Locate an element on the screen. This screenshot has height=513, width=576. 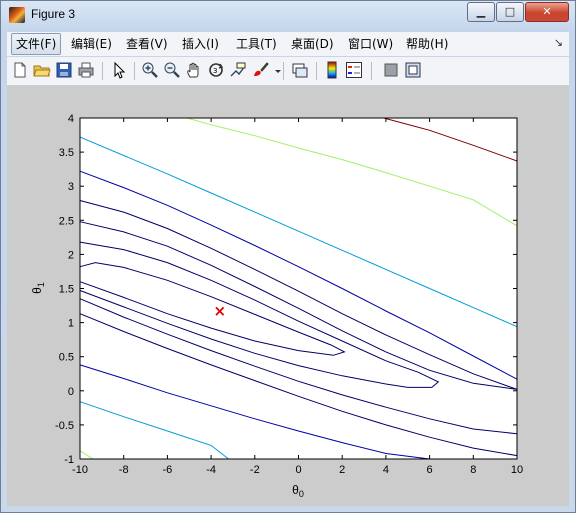
menu-tools: 工具(T) is located at coordinates (256, 44).